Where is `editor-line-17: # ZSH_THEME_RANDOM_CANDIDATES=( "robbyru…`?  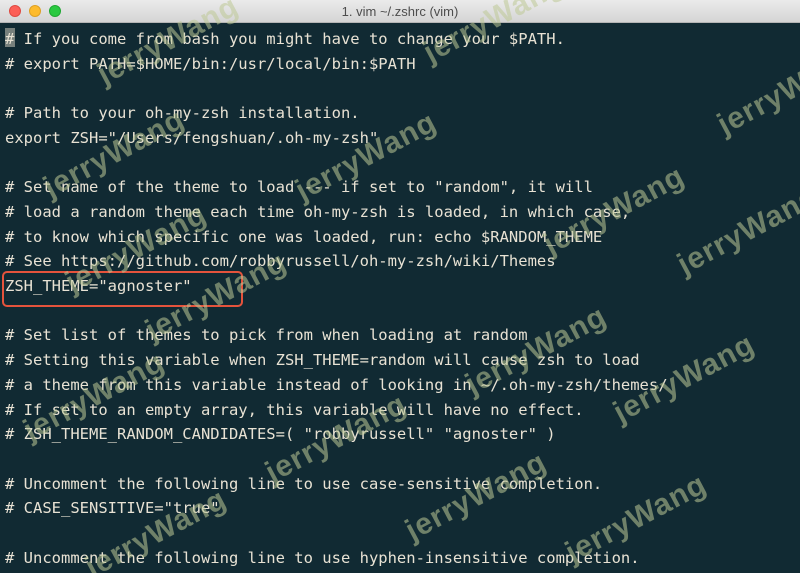
editor-line-17: # ZSH_THEME_RANDOM_CANDIDATES=( "robbyru… is located at coordinates (280, 434).